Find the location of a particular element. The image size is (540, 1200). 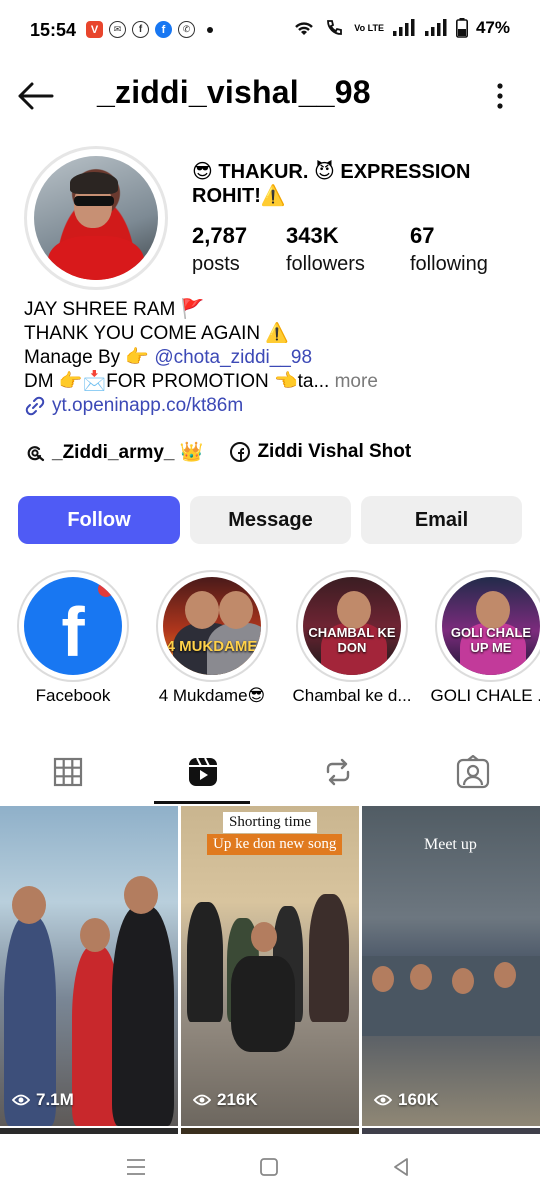

tab-reposts is located at coordinates (337, 772).